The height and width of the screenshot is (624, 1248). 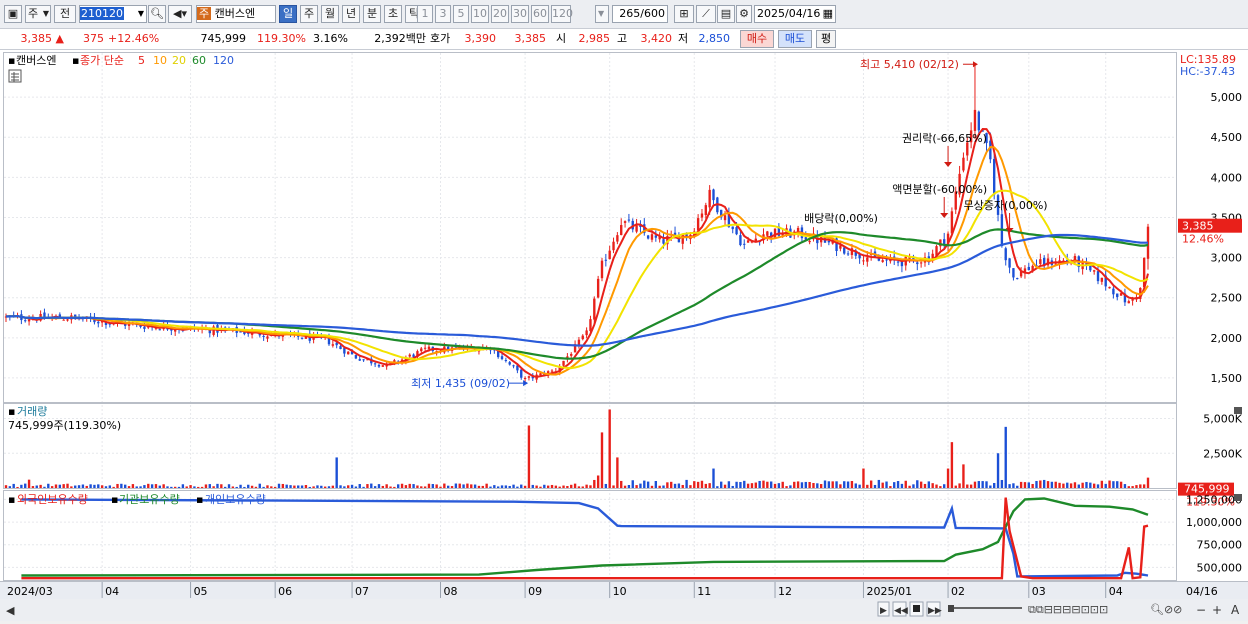 What do you see at coordinates (602, 14) in the screenshot?
I see `interval-dropdown: ▼` at bounding box center [602, 14].